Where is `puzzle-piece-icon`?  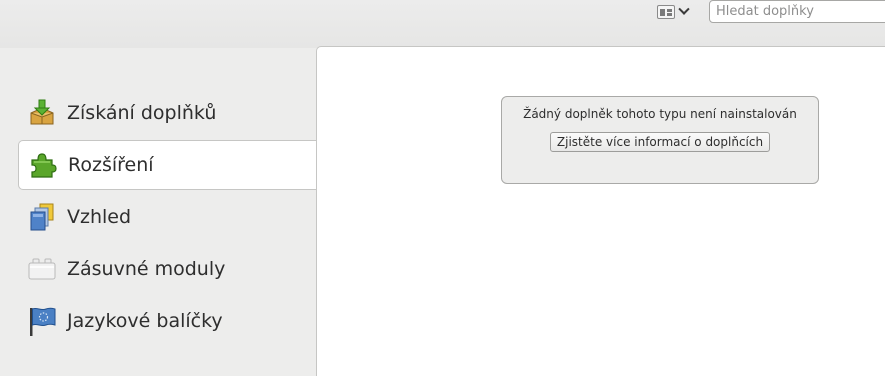
puzzle-piece-icon is located at coordinates (43, 165).